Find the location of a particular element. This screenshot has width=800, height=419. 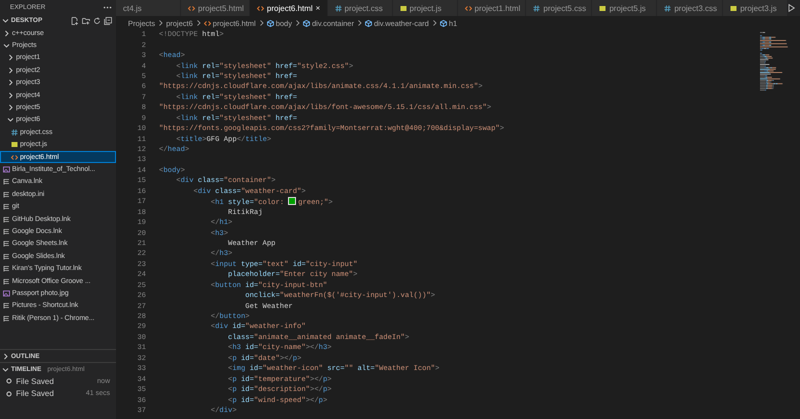

editor-tab: ct4.js is located at coordinates (148, 8).